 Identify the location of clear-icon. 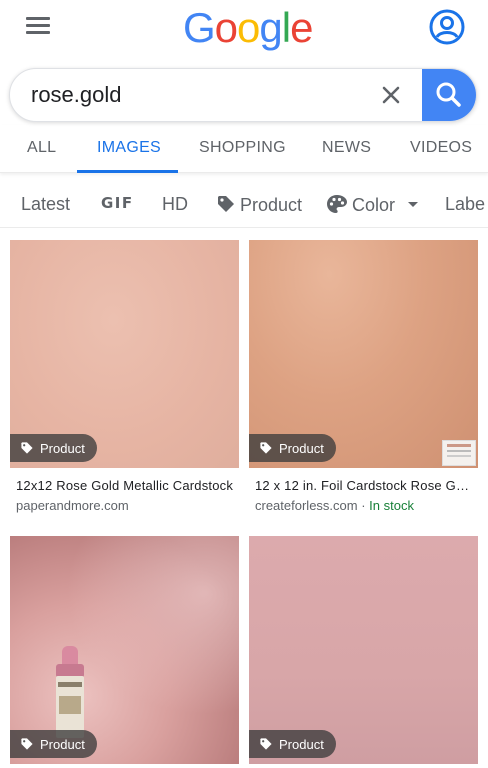
(391, 95).